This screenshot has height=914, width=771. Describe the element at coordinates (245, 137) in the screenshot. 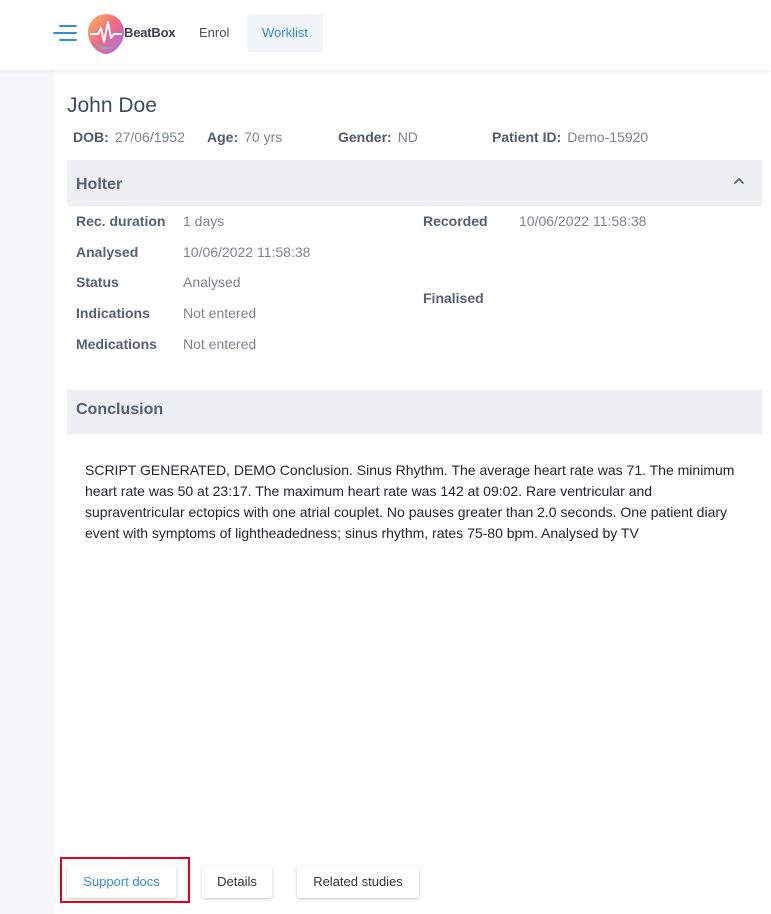

I see `patient-age: Age: 70 yrs` at that location.